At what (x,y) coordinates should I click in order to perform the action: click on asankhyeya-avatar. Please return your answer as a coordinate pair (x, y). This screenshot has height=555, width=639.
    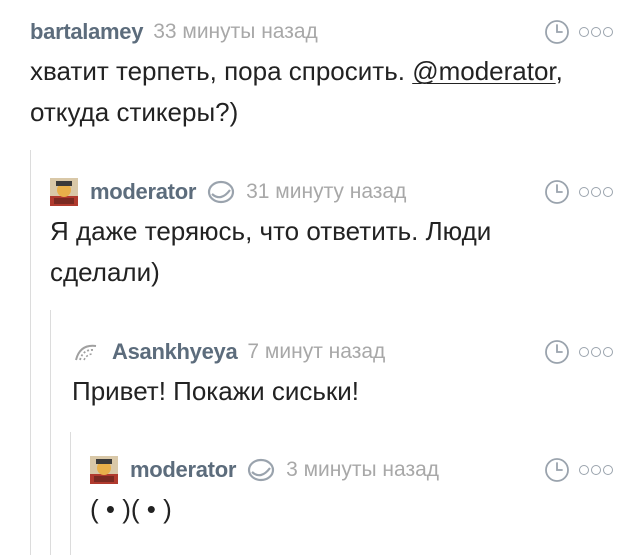
    Looking at the image, I should click on (86, 352).